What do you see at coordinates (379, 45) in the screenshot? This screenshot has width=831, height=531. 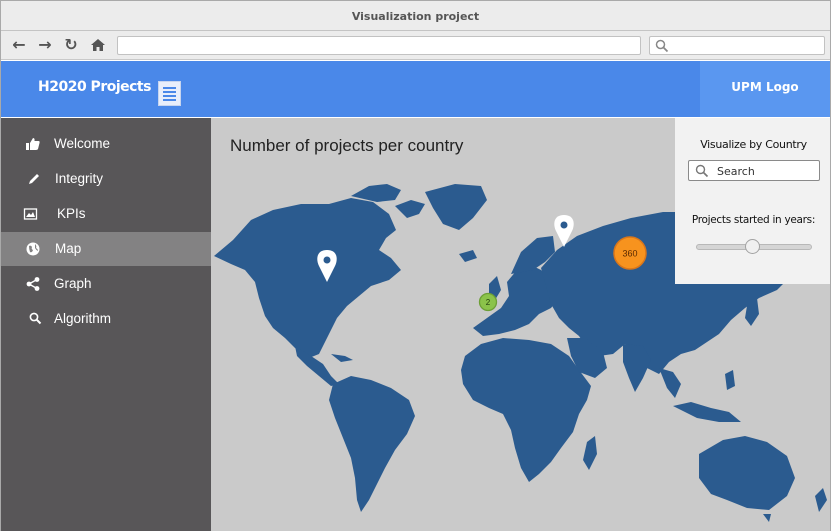 I see `address-bar` at bounding box center [379, 45].